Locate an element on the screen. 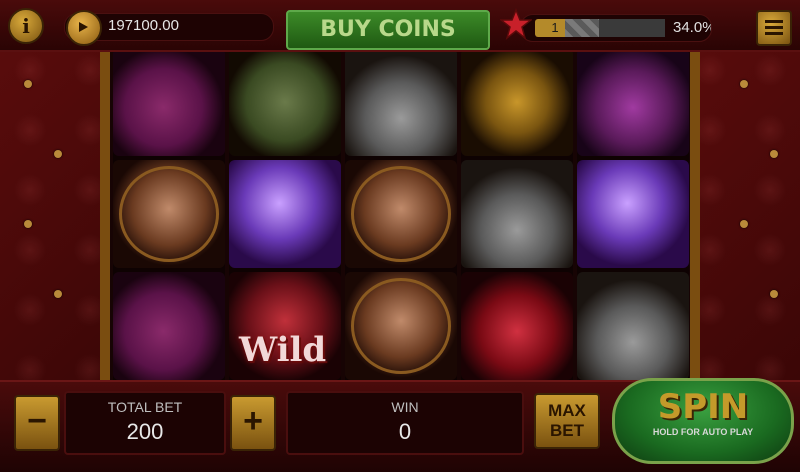 The image size is (800, 472). max-bet-button: MAX BET is located at coordinates (567, 421).